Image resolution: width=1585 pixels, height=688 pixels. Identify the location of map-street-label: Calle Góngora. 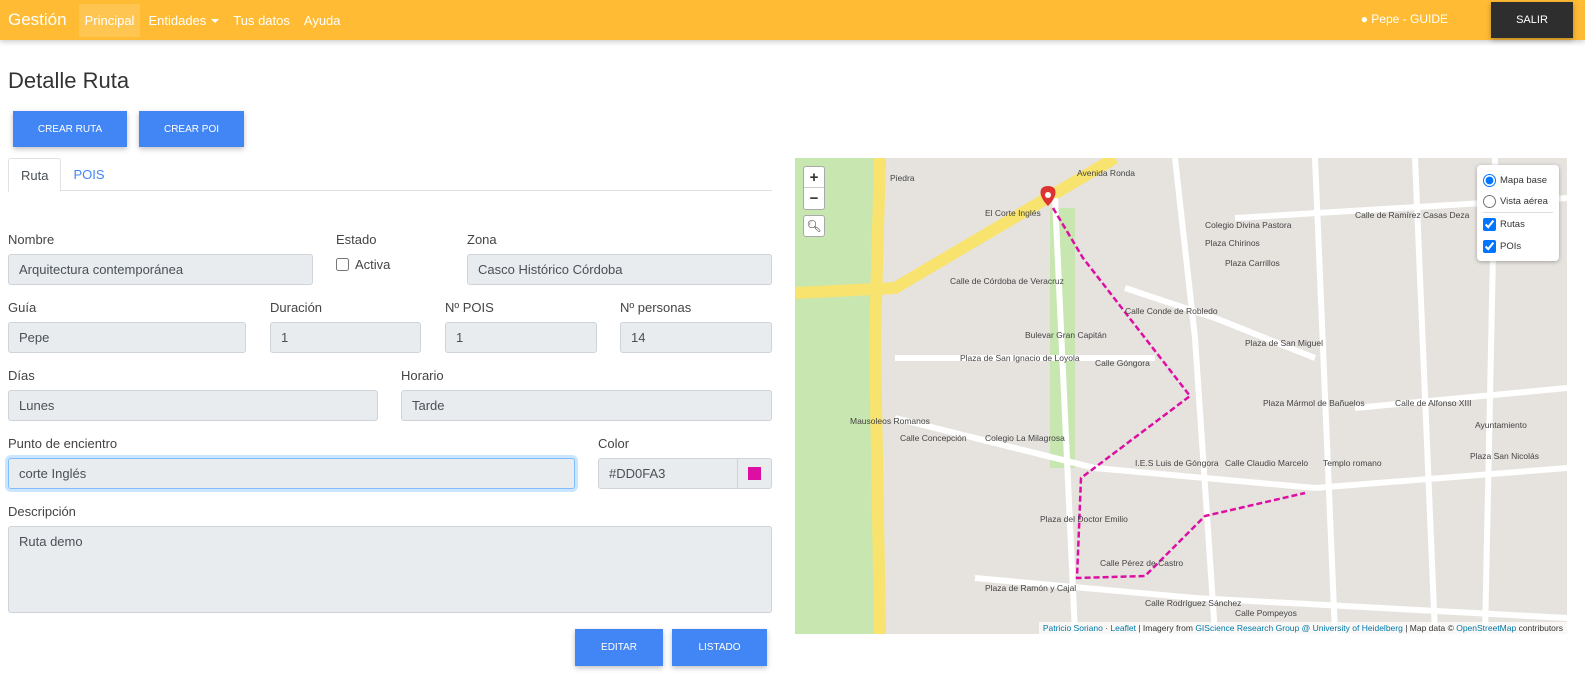
(1122, 363).